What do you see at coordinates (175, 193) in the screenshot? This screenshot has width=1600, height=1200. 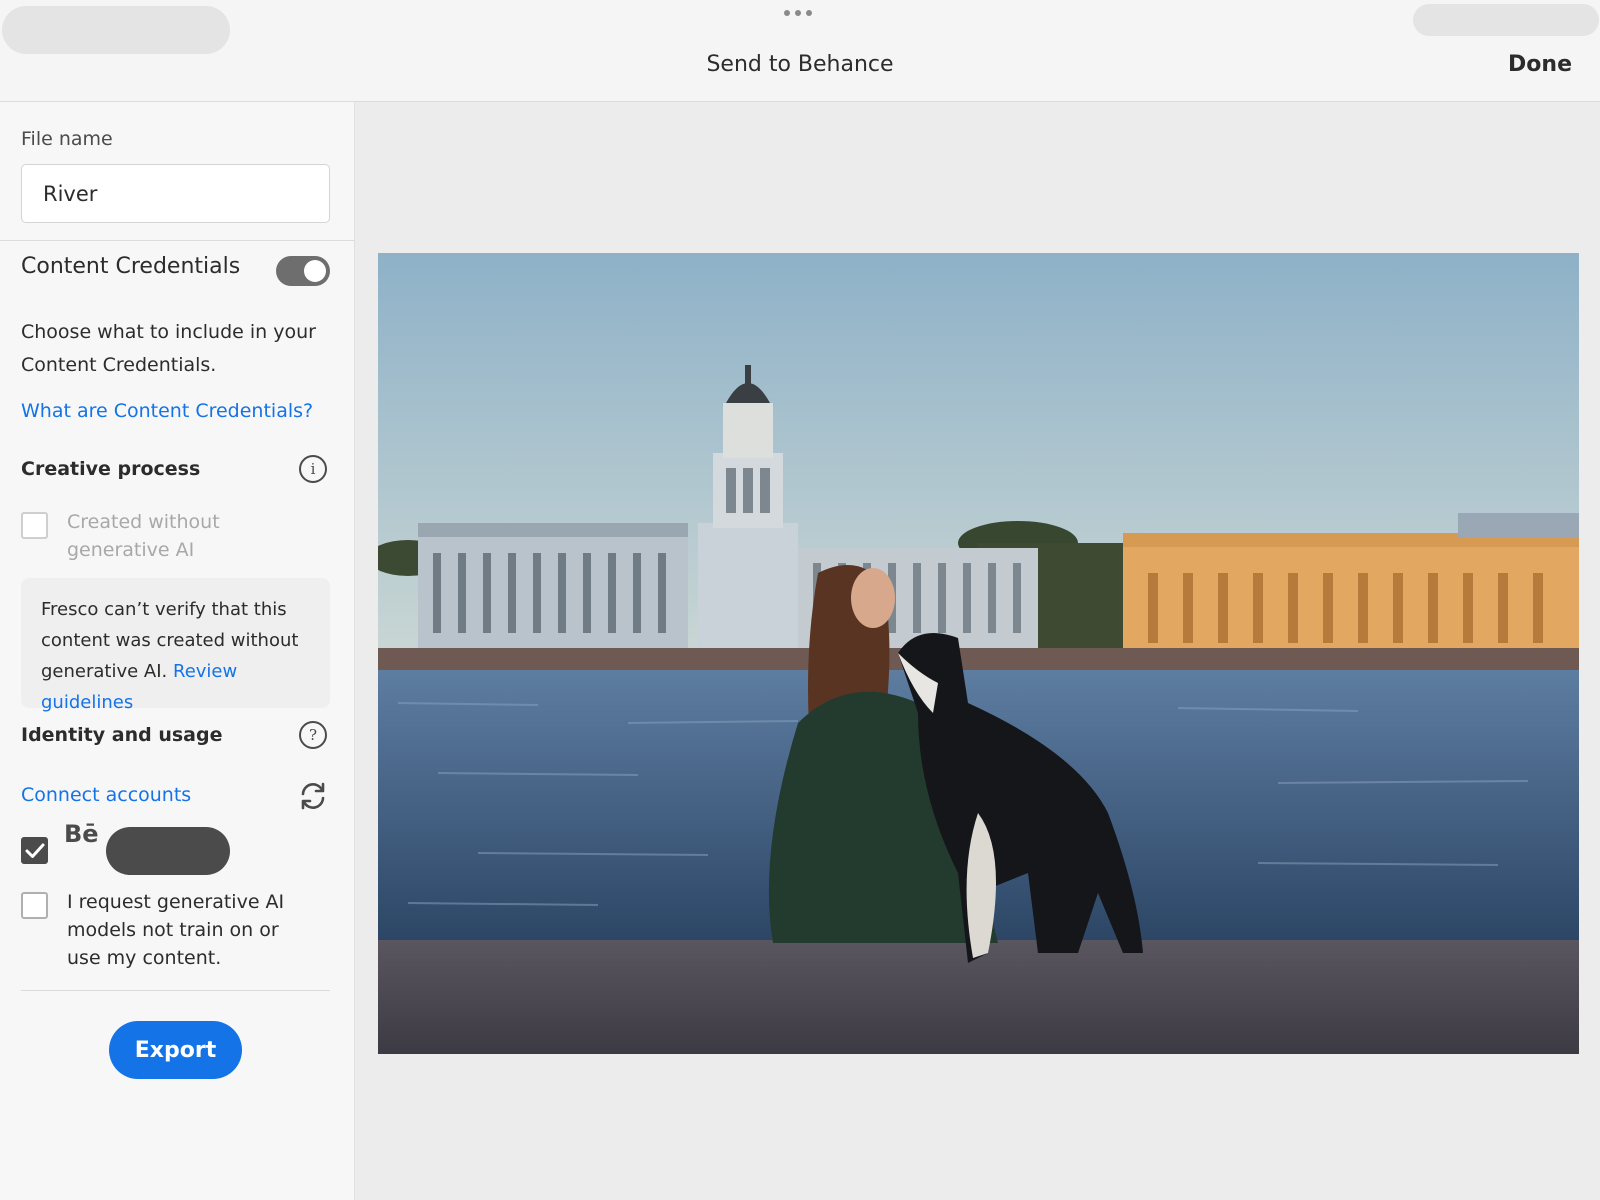 I see `file-name-input` at bounding box center [175, 193].